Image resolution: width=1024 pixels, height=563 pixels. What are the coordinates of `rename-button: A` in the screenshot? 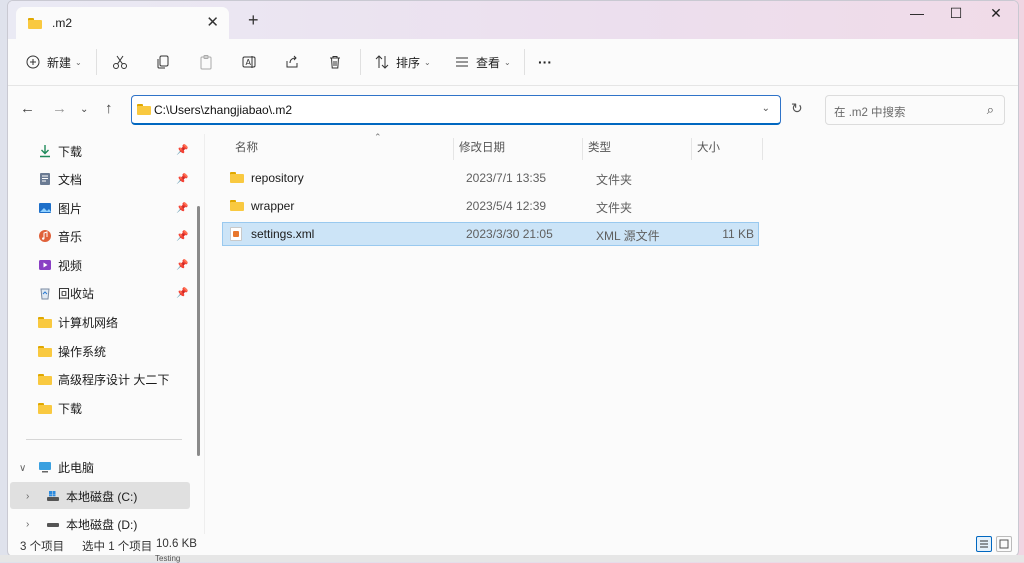 It's located at (249, 62).